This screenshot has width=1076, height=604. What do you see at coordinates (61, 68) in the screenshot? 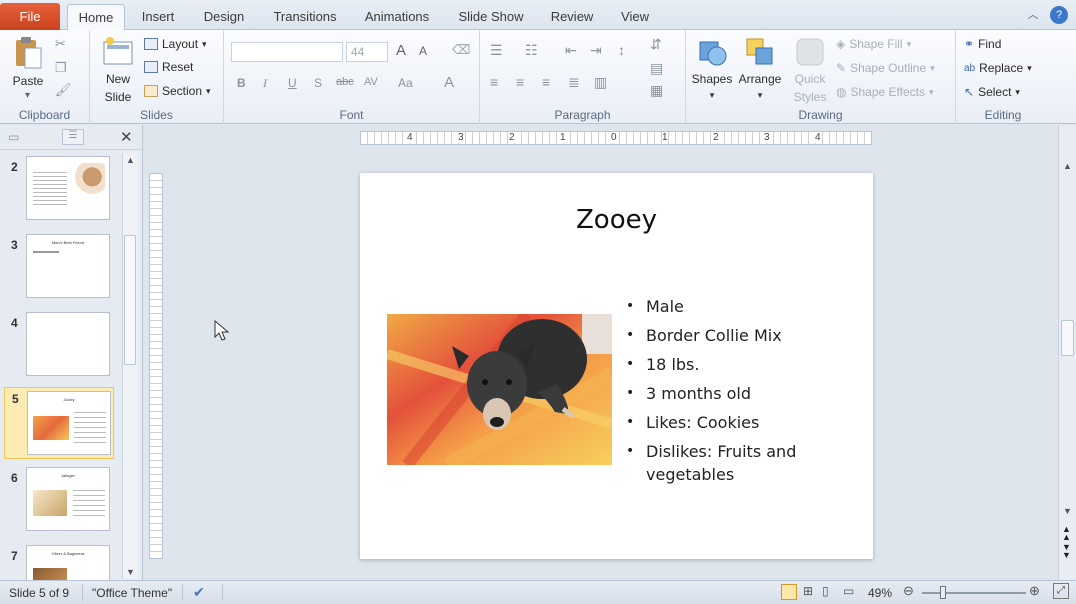
I see `copy-icon: ❐` at bounding box center [61, 68].